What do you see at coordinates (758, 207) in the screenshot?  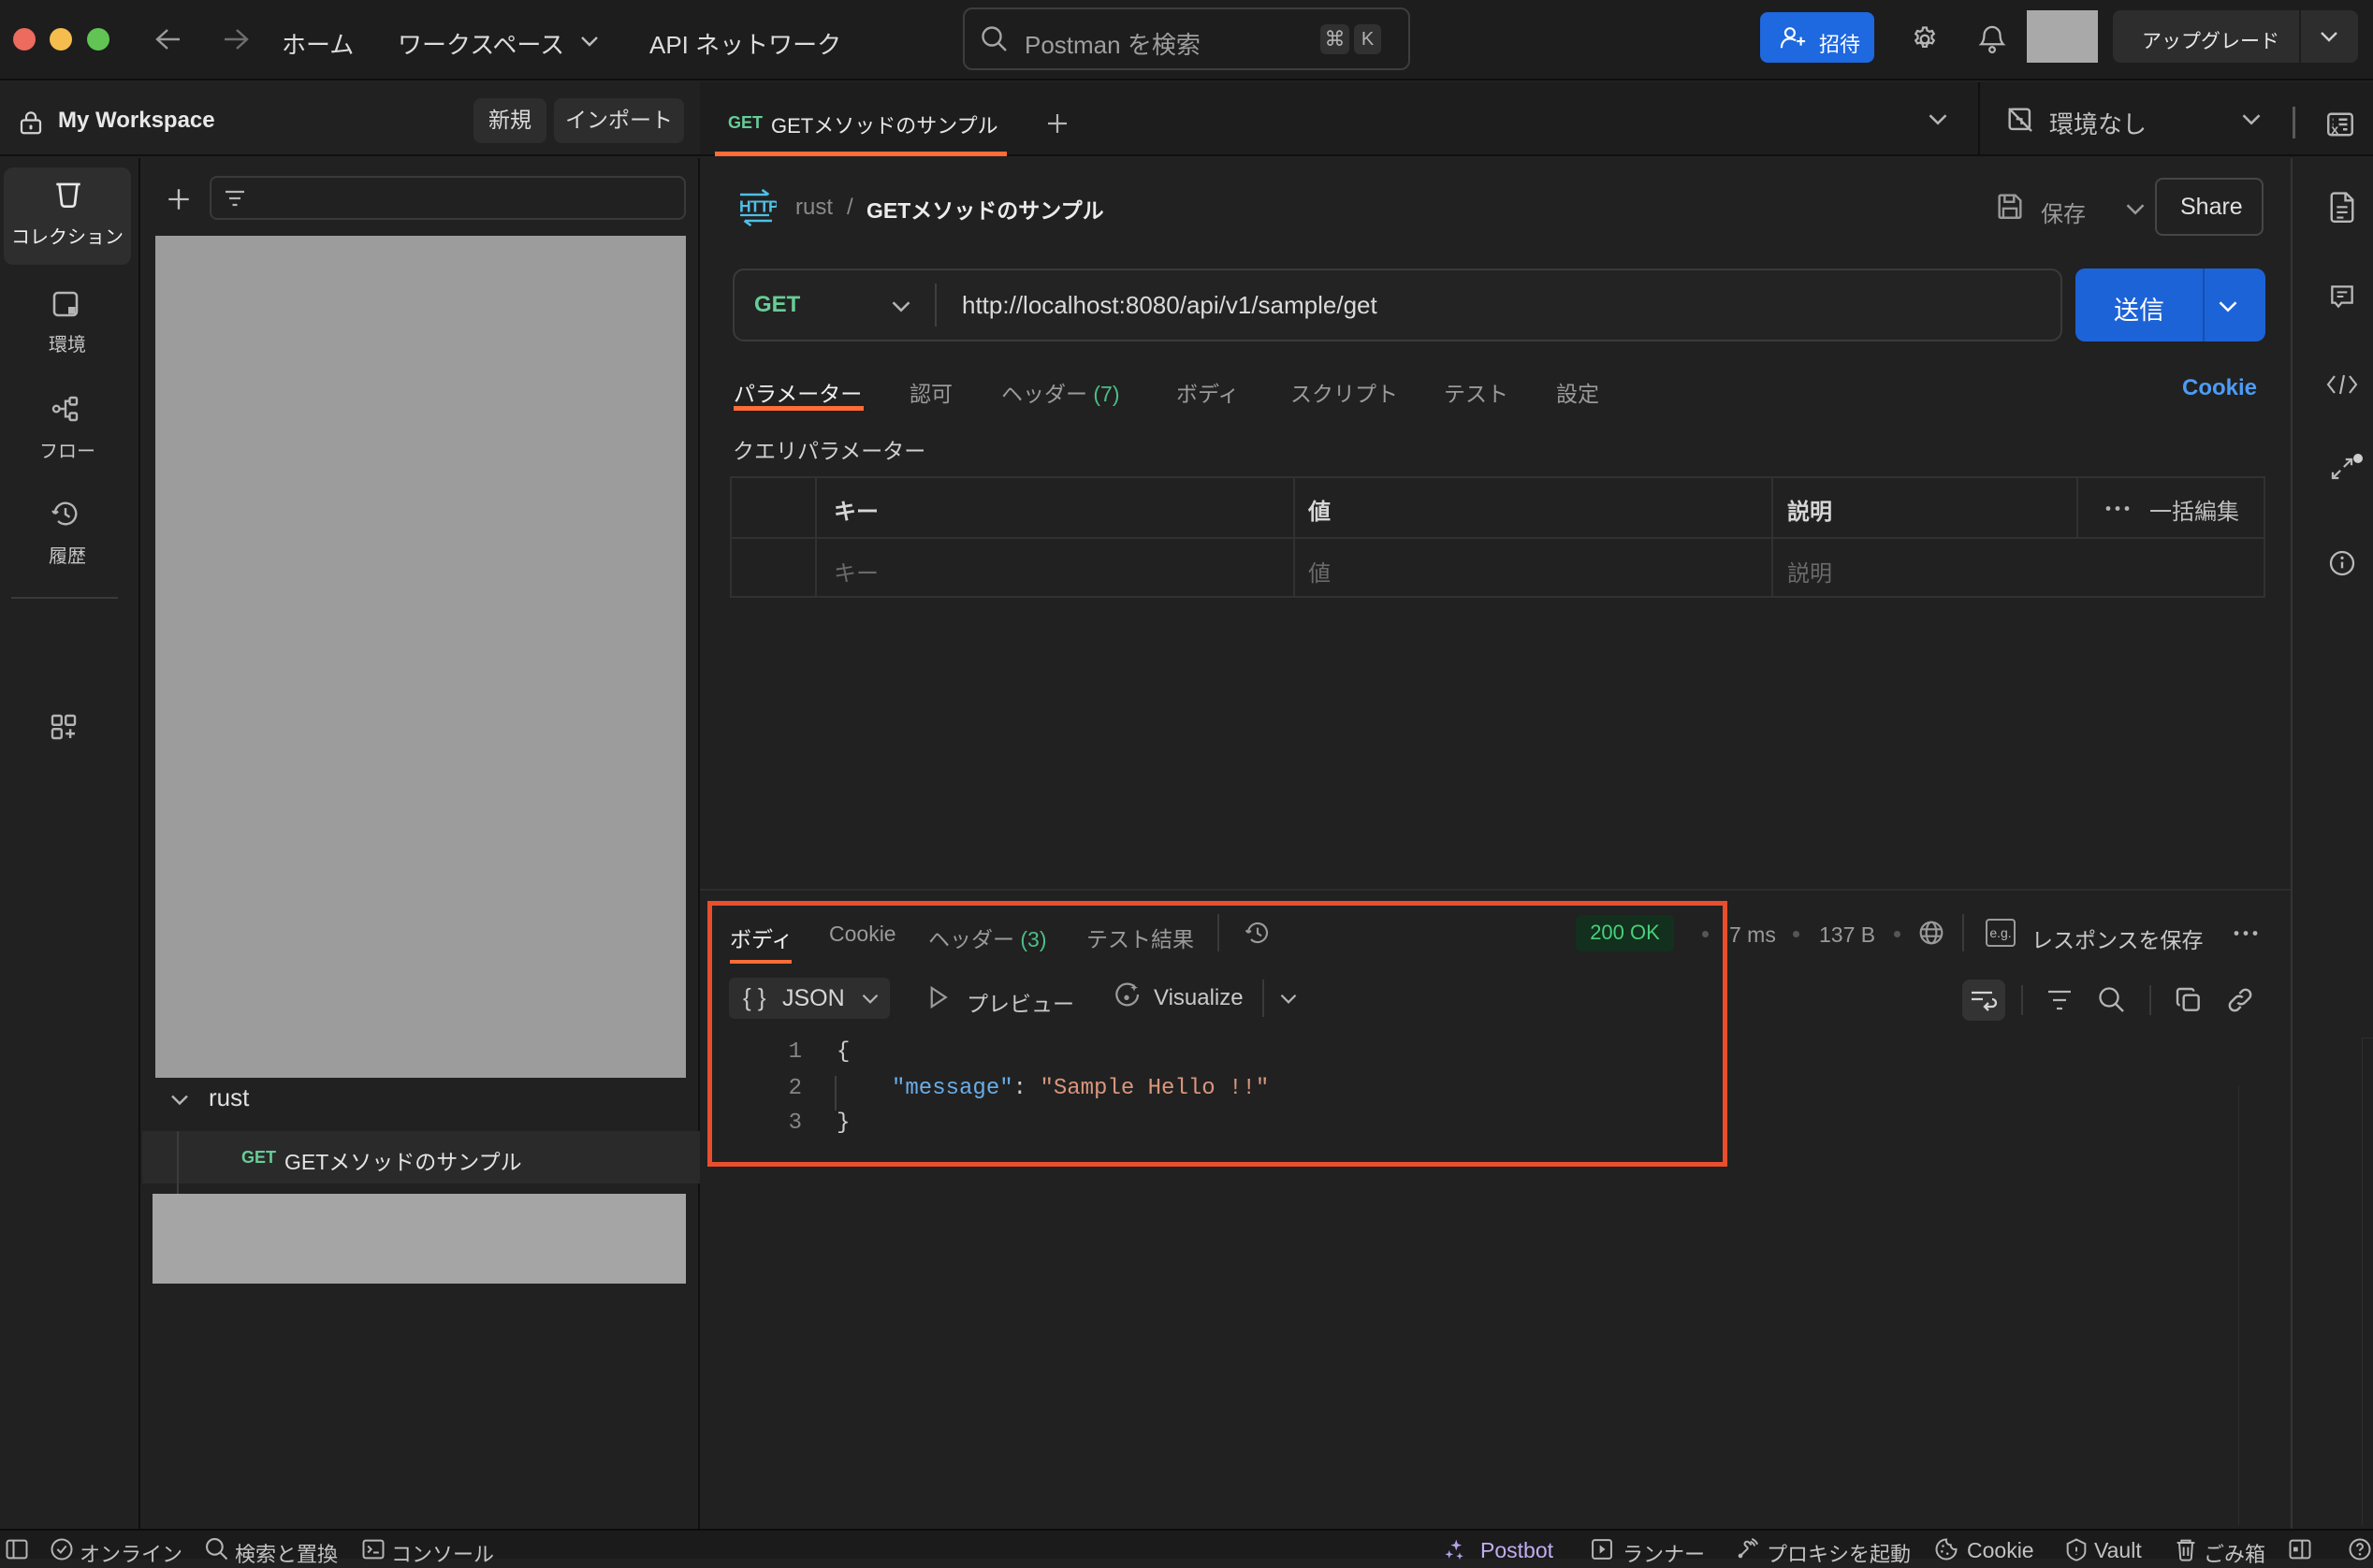 I see `svg-text: HTTP` at bounding box center [758, 207].